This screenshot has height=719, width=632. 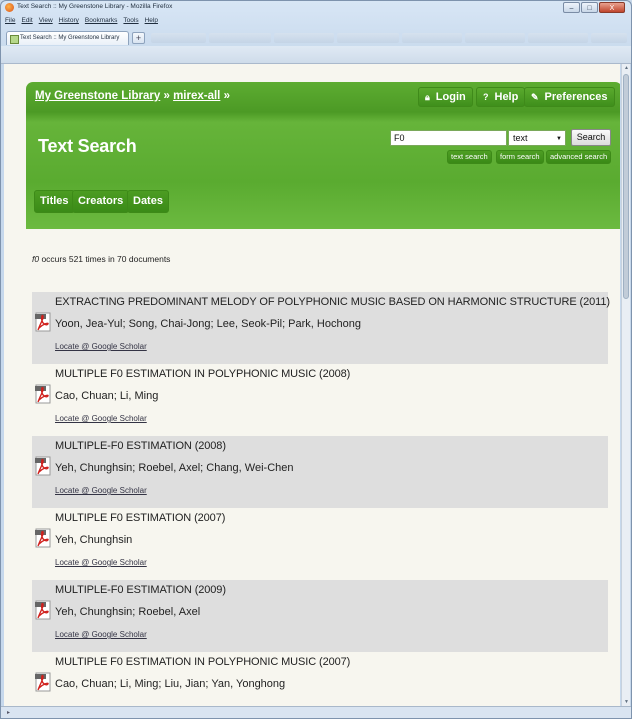 I want to click on window-controls: – □ X, so click(x=594, y=7).